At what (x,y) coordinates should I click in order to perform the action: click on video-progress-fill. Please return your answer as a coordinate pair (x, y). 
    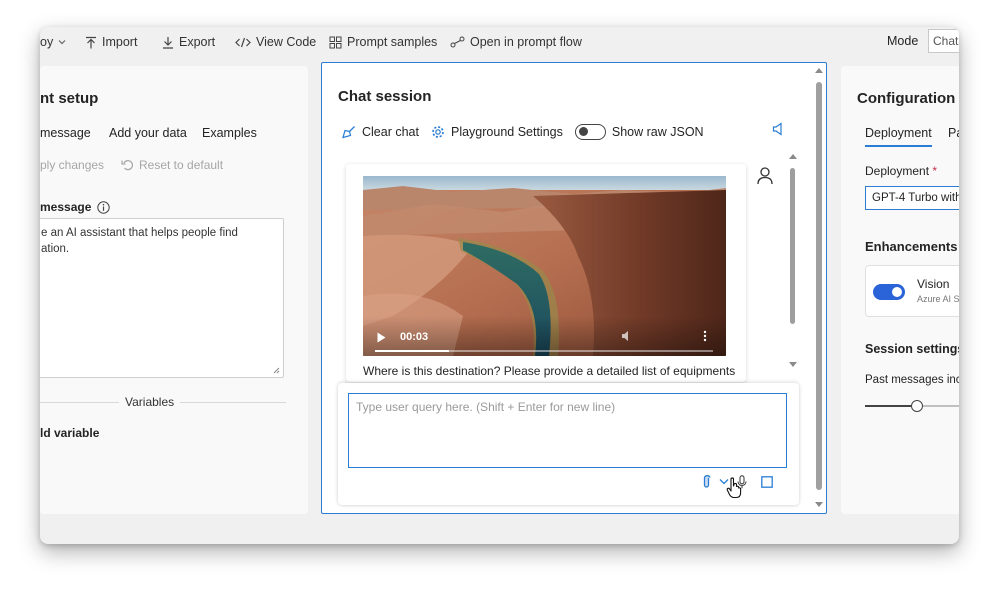
    Looking at the image, I should click on (412, 351).